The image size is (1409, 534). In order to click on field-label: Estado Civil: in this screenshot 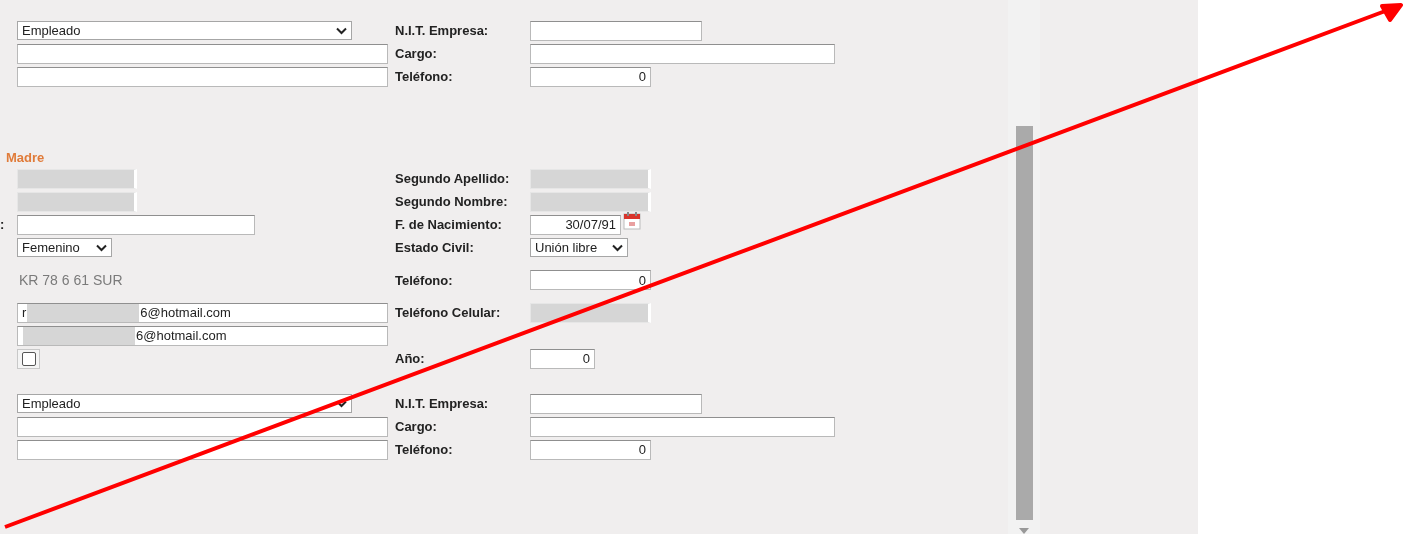, I will do `click(434, 247)`.